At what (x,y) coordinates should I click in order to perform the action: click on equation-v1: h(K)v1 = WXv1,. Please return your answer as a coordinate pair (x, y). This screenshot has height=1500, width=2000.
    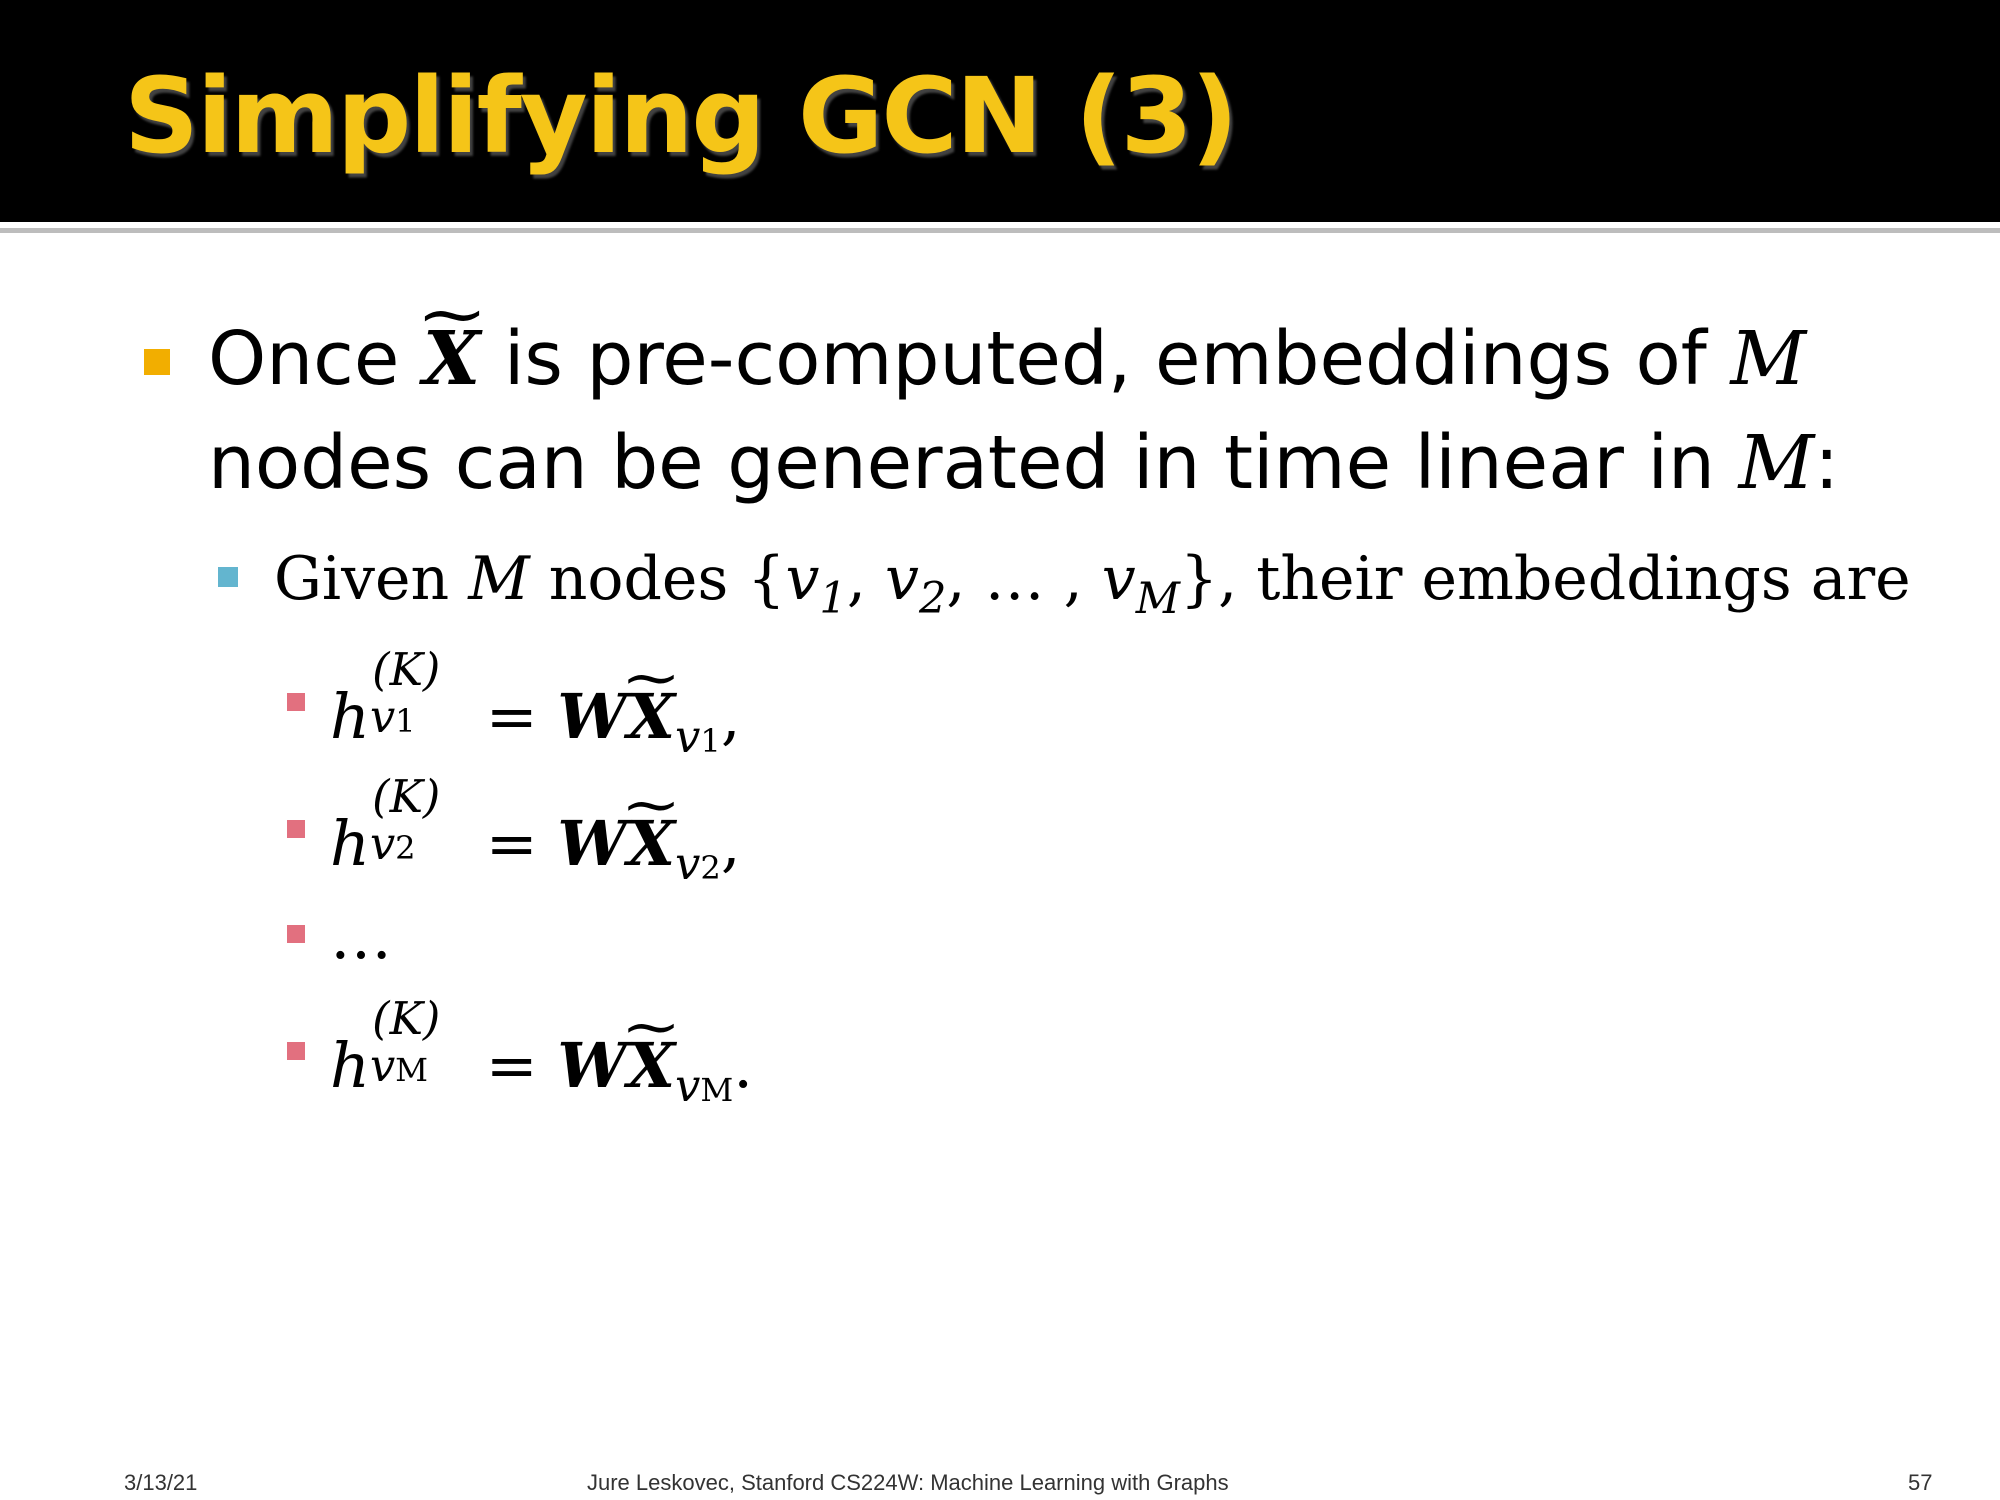
    Looking at the image, I should click on (535, 703).